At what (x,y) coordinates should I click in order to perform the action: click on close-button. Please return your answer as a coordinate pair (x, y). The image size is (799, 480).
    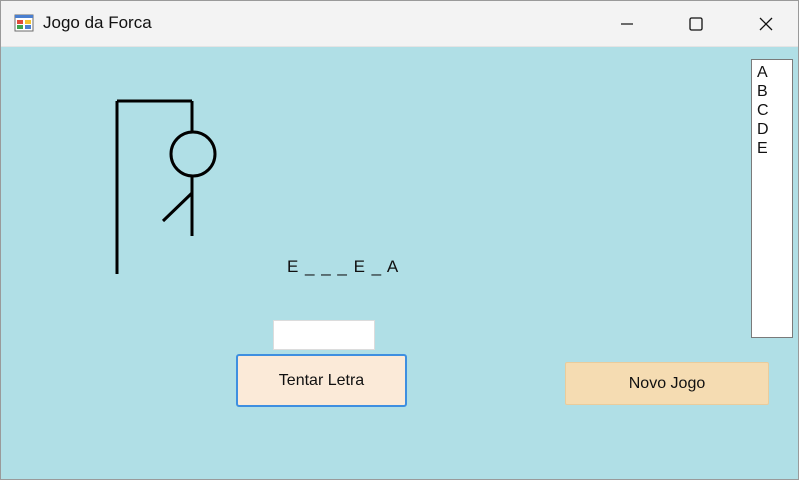
    Looking at the image, I should click on (766, 23).